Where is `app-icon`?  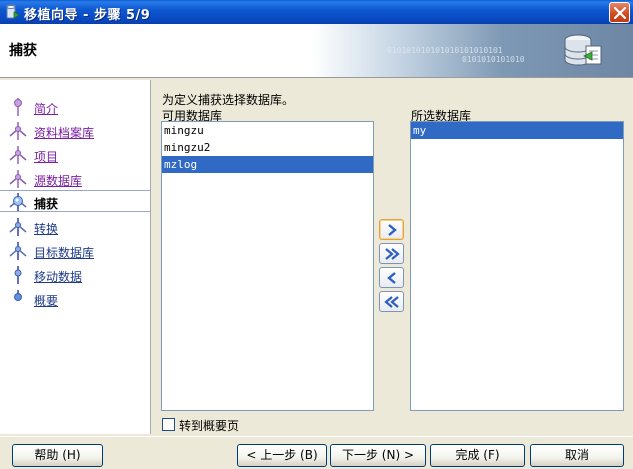
app-icon is located at coordinates (13, 11).